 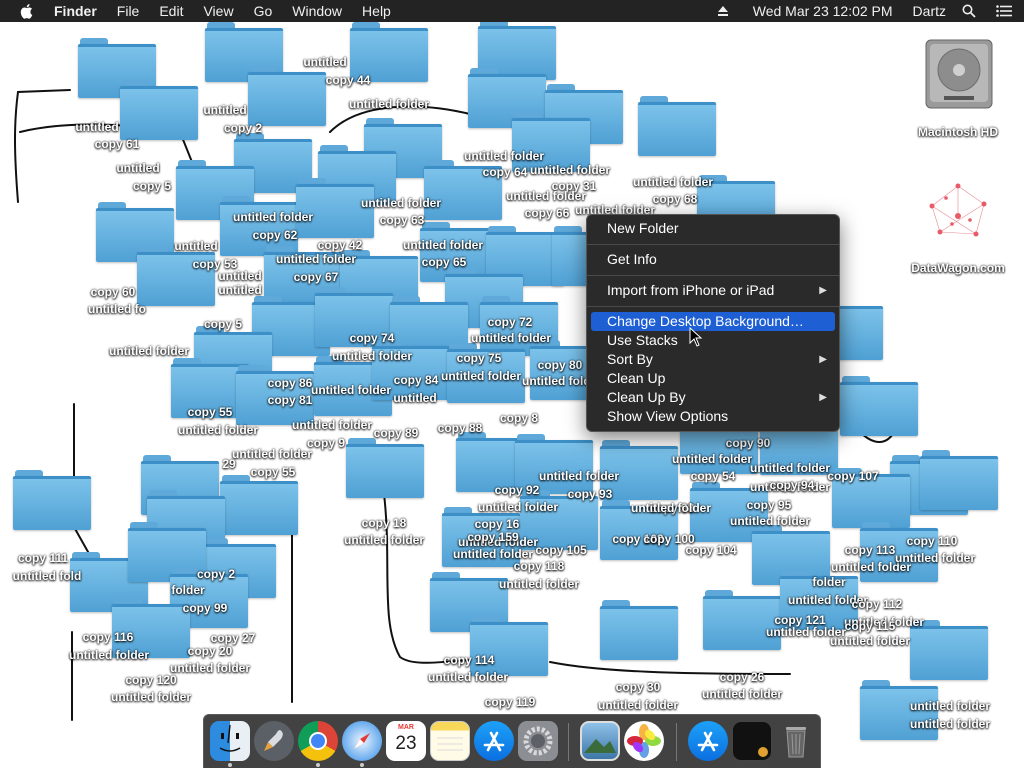 I want to click on menu-view: View, so click(x=218, y=11).